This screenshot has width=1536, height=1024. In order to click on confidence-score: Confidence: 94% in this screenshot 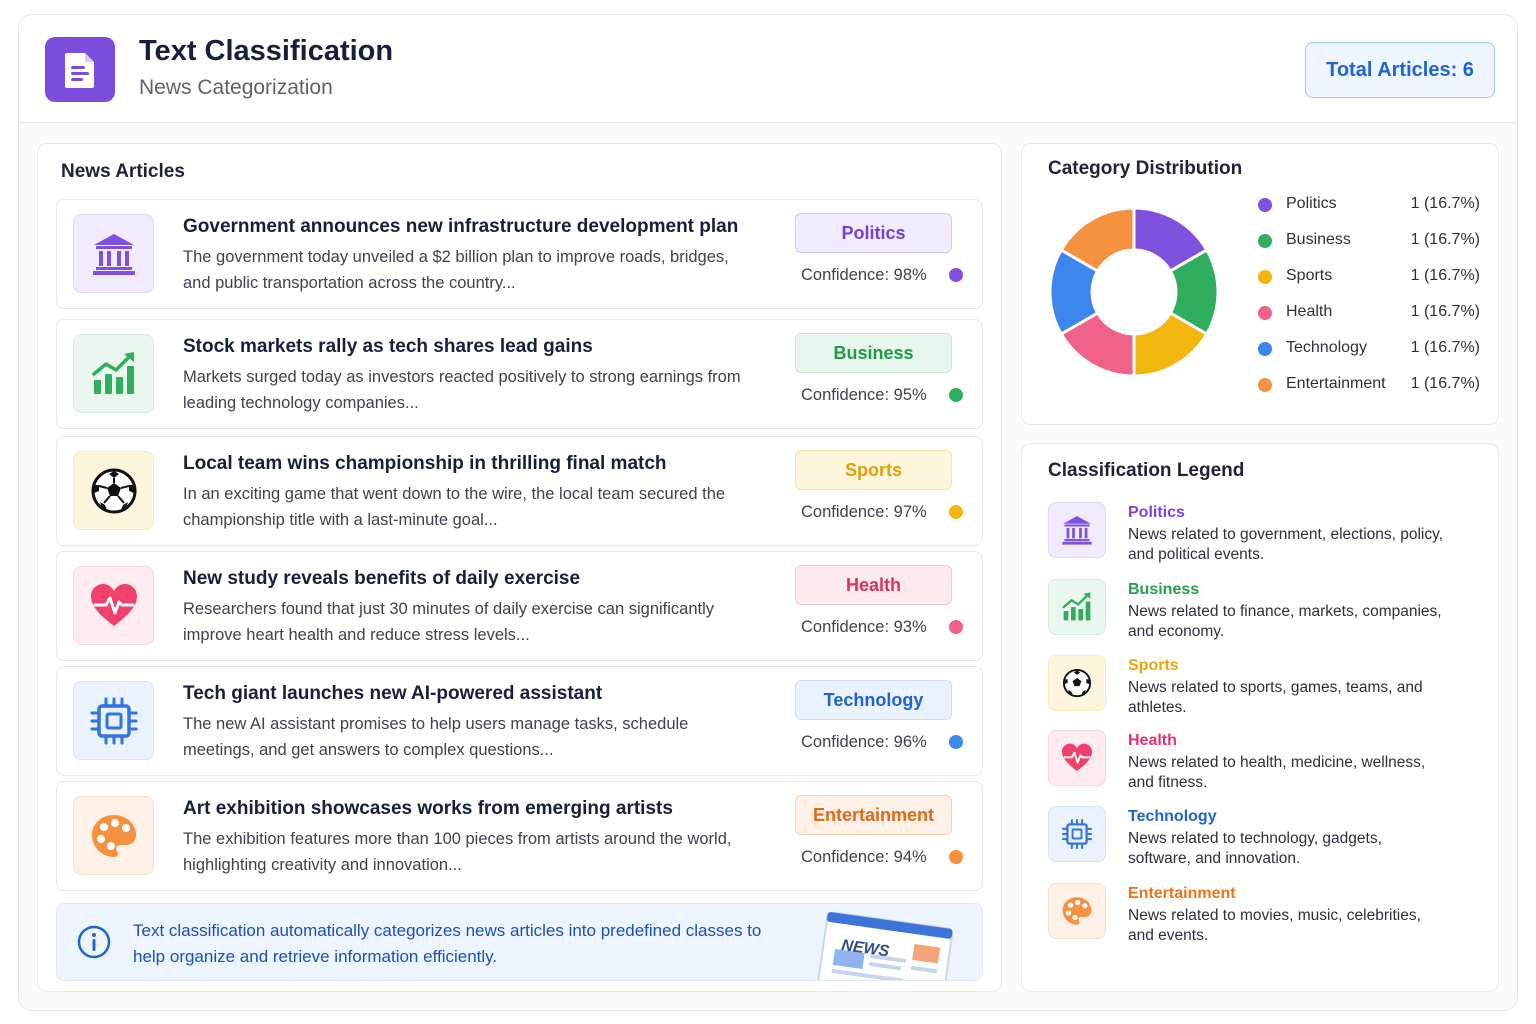, I will do `click(864, 857)`.